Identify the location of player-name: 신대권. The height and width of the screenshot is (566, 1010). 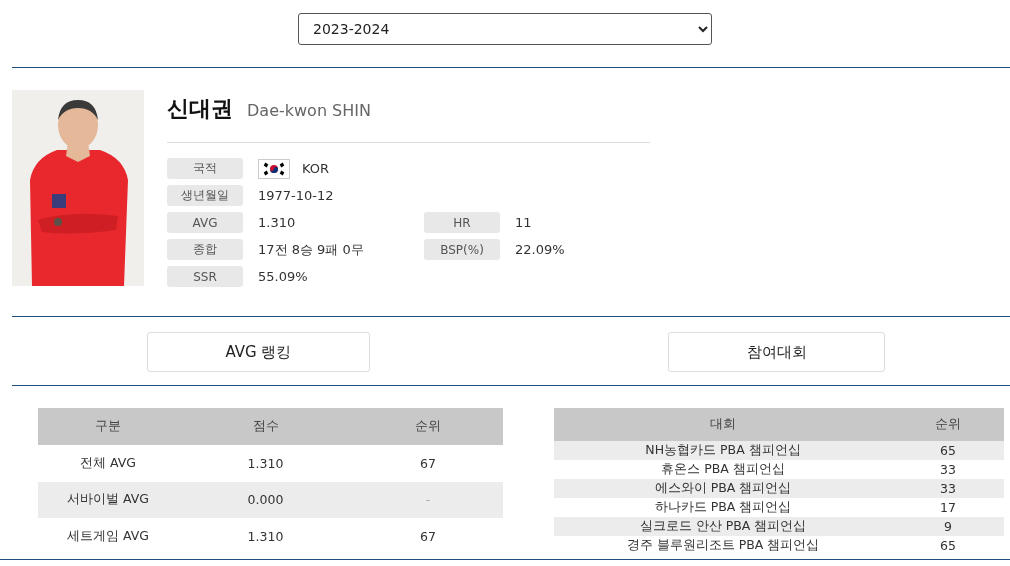
(200, 109).